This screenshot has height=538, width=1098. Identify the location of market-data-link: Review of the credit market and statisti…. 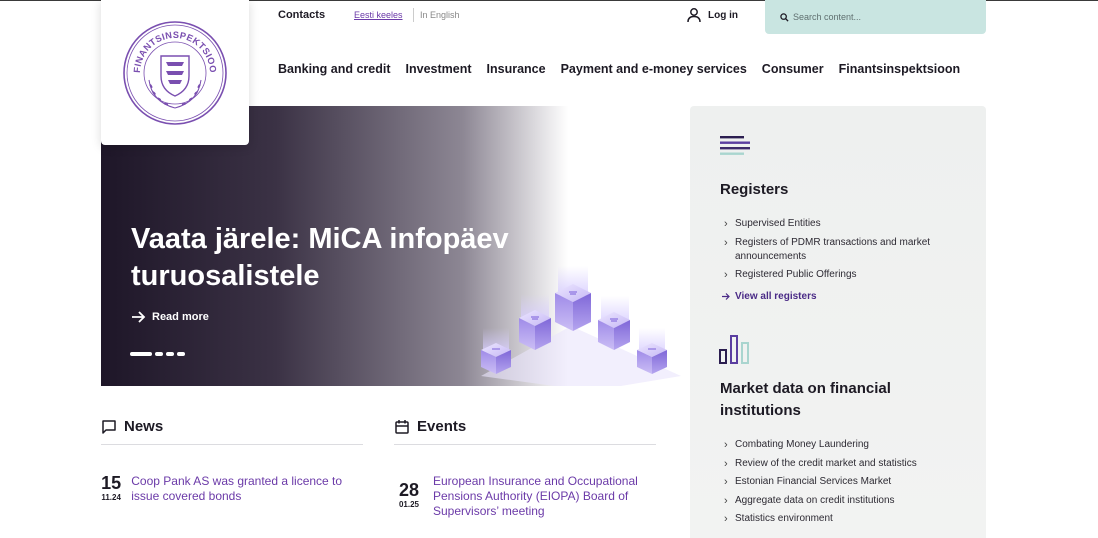
(842, 464).